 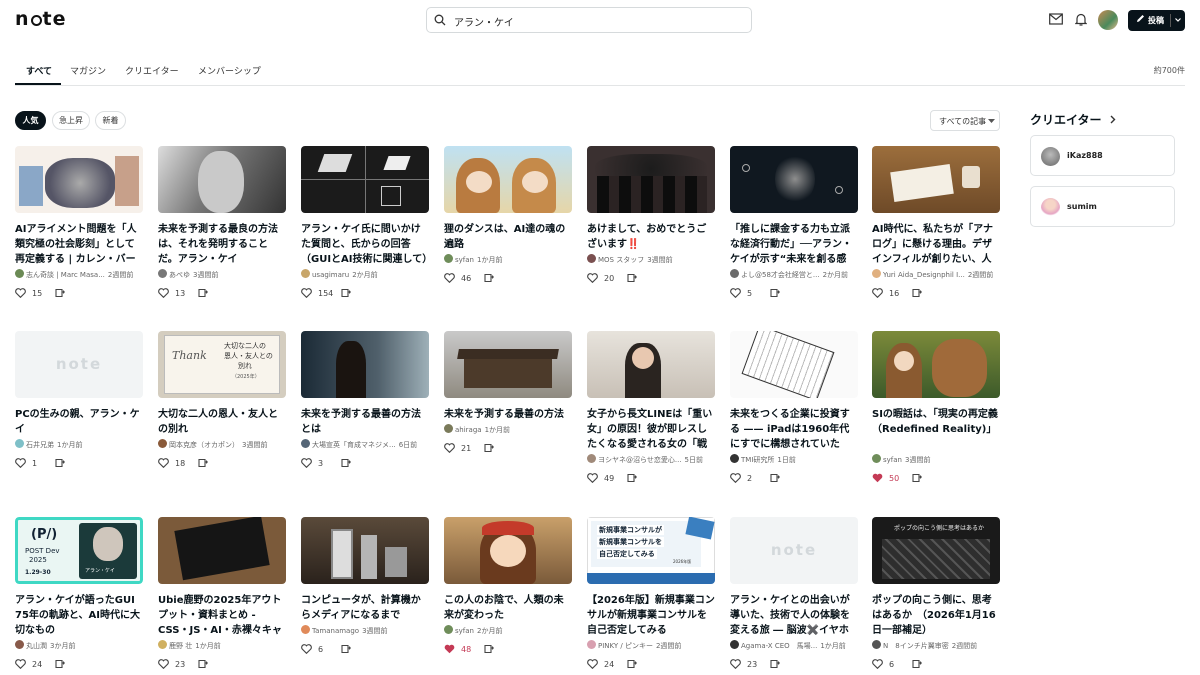 What do you see at coordinates (365, 422) in the screenshot?
I see `article-title: 未来を予測する最善の方法とは` at bounding box center [365, 422].